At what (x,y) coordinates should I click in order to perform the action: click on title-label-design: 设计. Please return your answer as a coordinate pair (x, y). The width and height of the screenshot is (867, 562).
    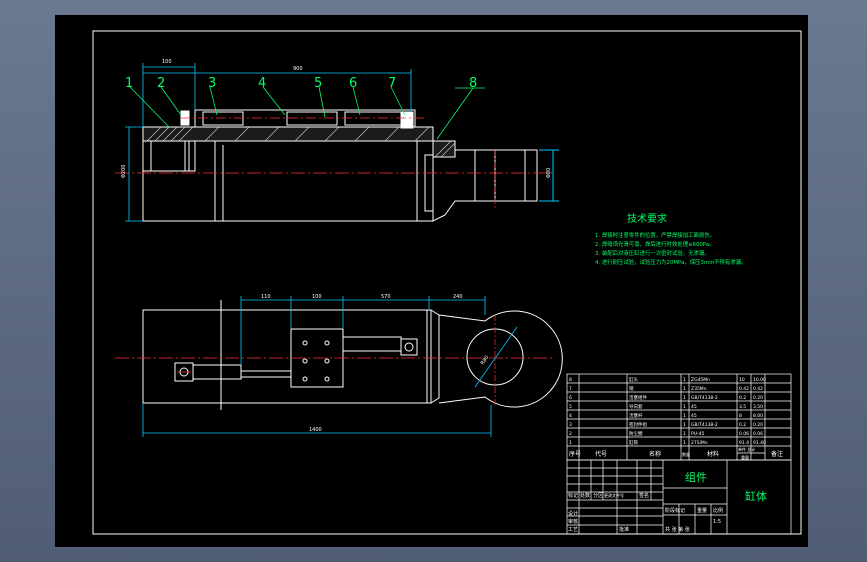
    Looking at the image, I should click on (573, 513).